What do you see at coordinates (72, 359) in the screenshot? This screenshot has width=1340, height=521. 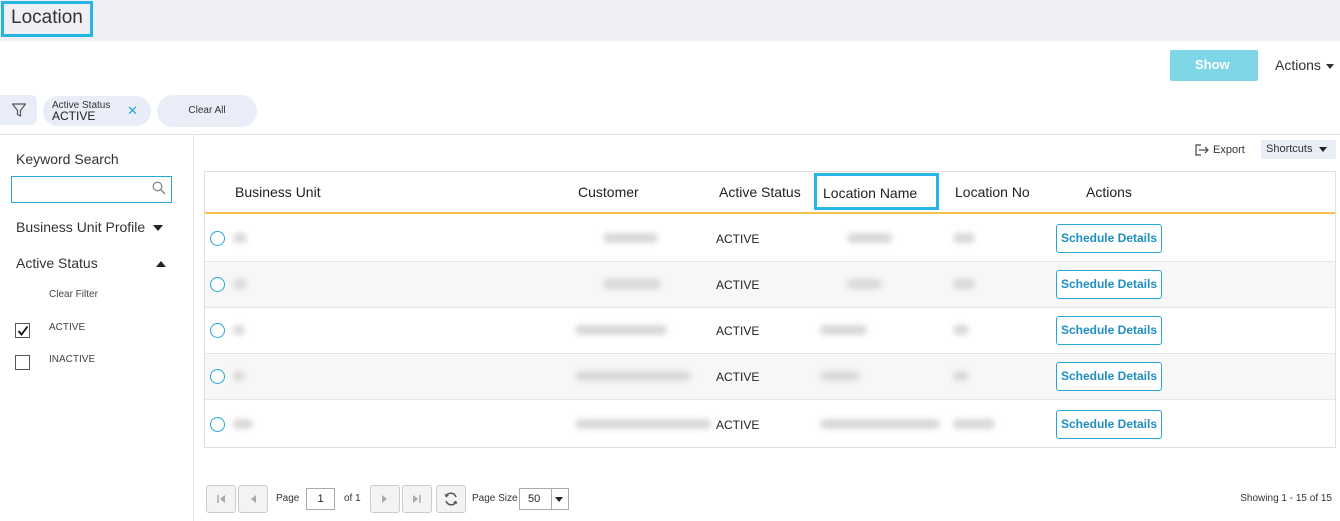 I see `inactive-option-label: INACTIVE` at bounding box center [72, 359].